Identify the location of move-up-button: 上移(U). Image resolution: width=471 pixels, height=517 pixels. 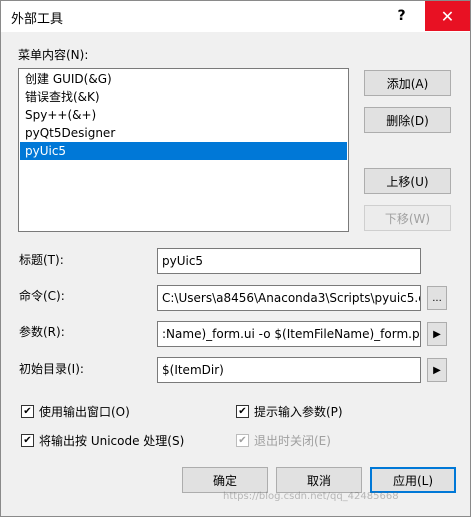
(407, 181).